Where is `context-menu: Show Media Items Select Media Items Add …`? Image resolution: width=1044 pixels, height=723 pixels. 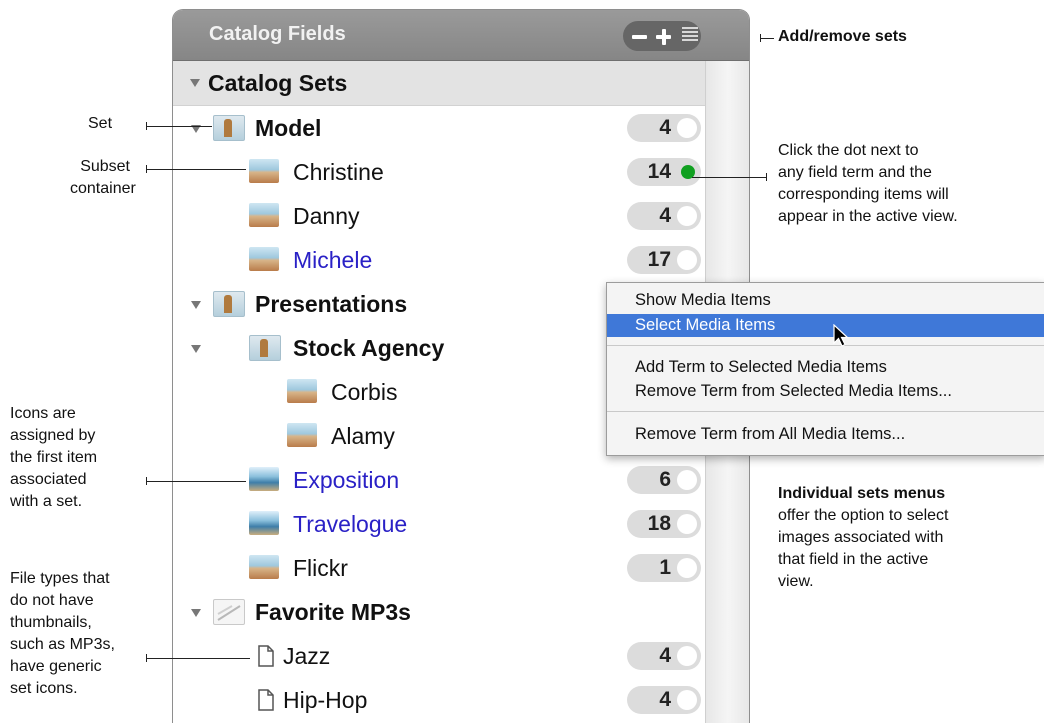
context-menu: Show Media Items Select Media Items Add … is located at coordinates (825, 369).